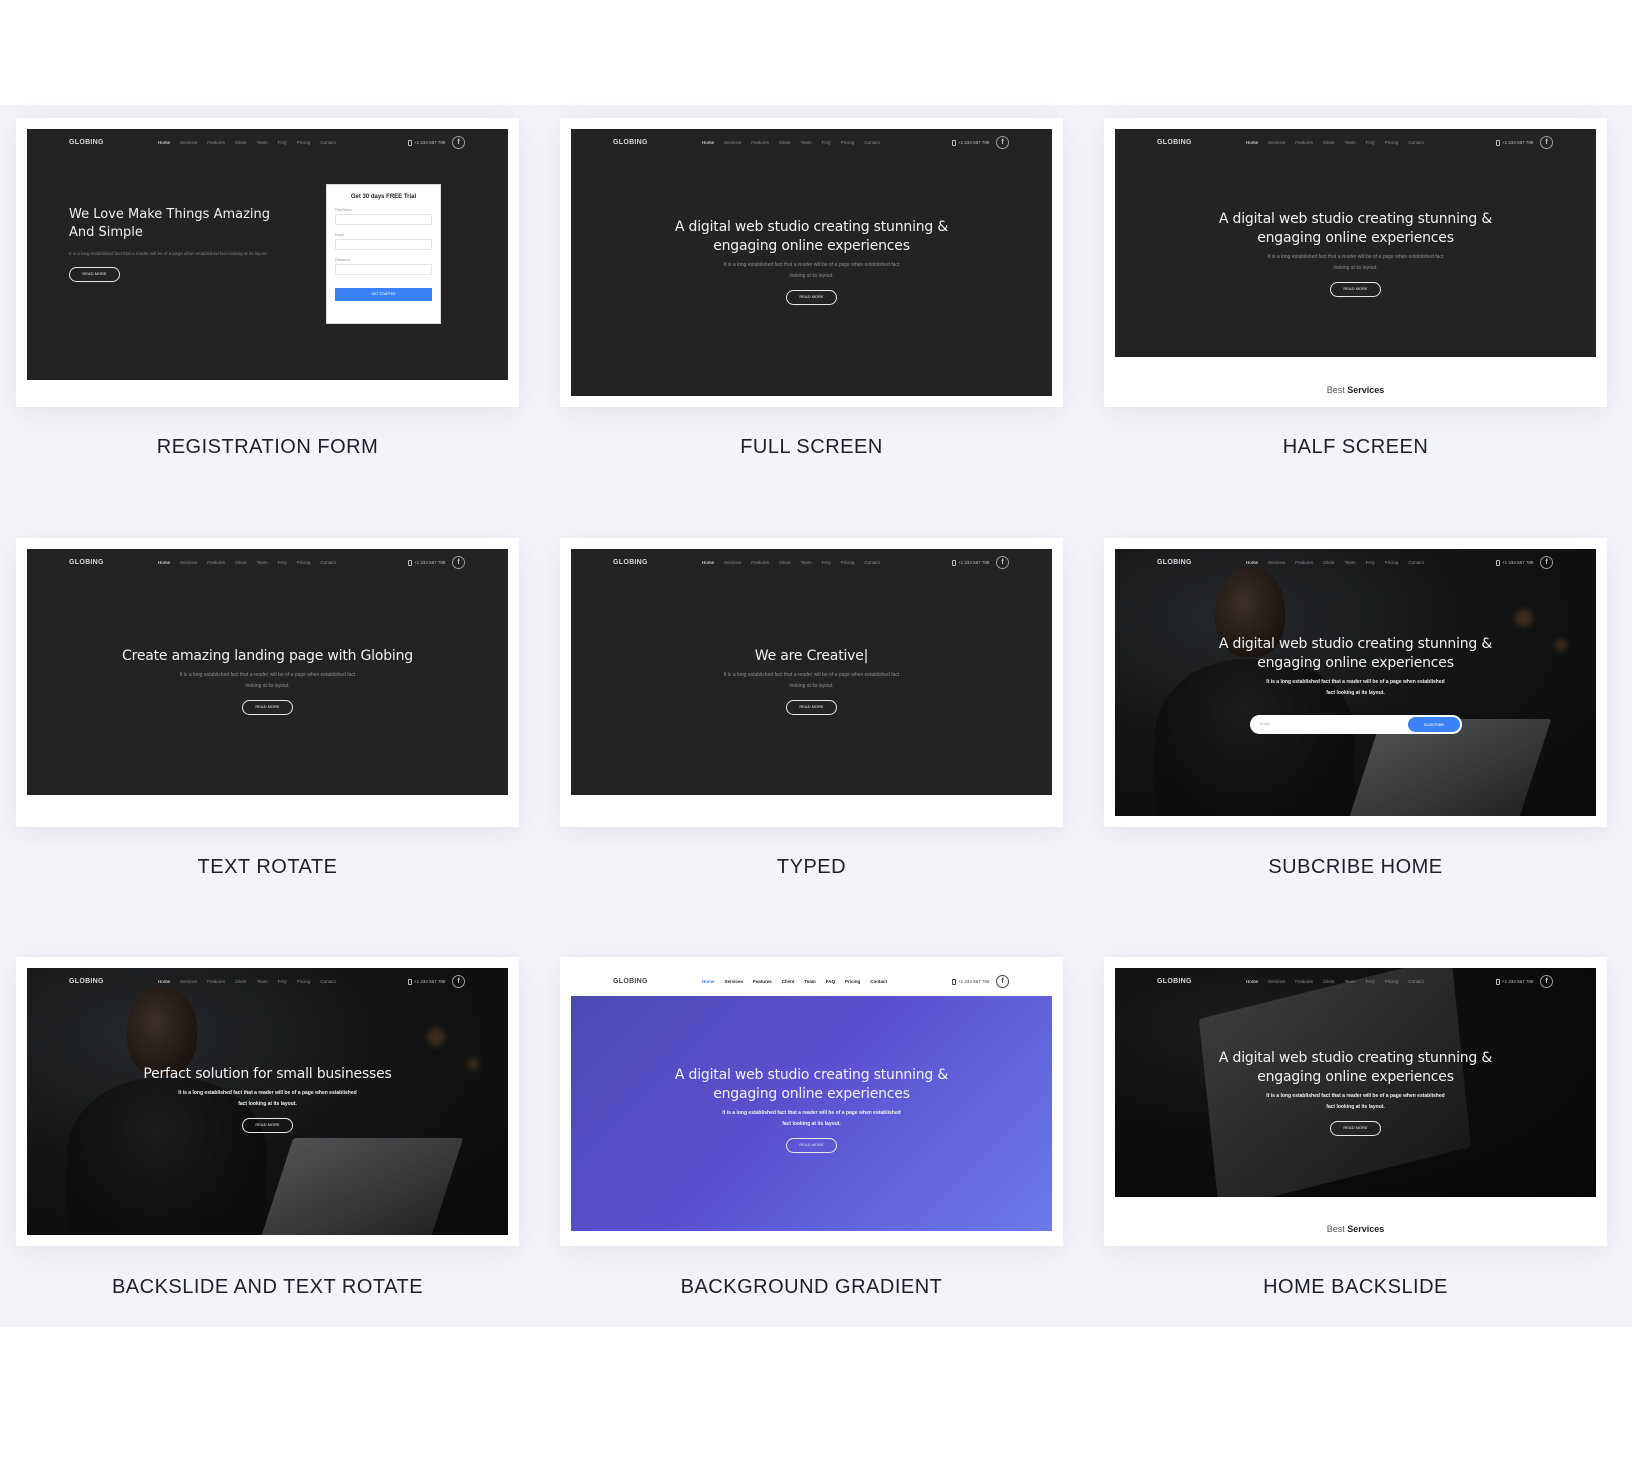 The height and width of the screenshot is (1476, 1632). Describe the element at coordinates (1356, 724) in the screenshot. I see `subscribe-form: Email SUBCRIBE` at that location.